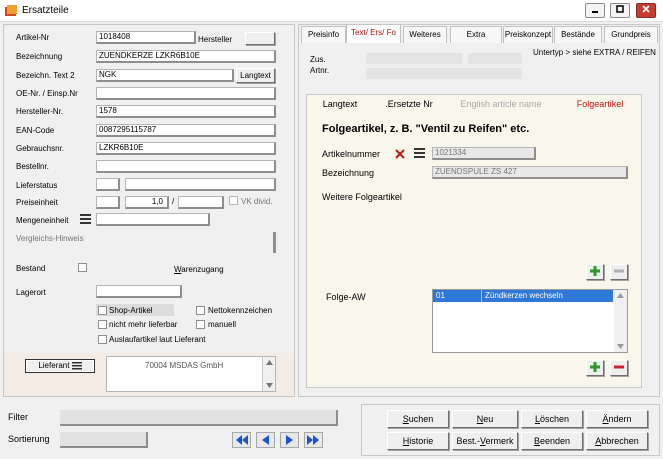  I want to click on inner-tab-folgeartikel: Folgeartikel, so click(600, 104).